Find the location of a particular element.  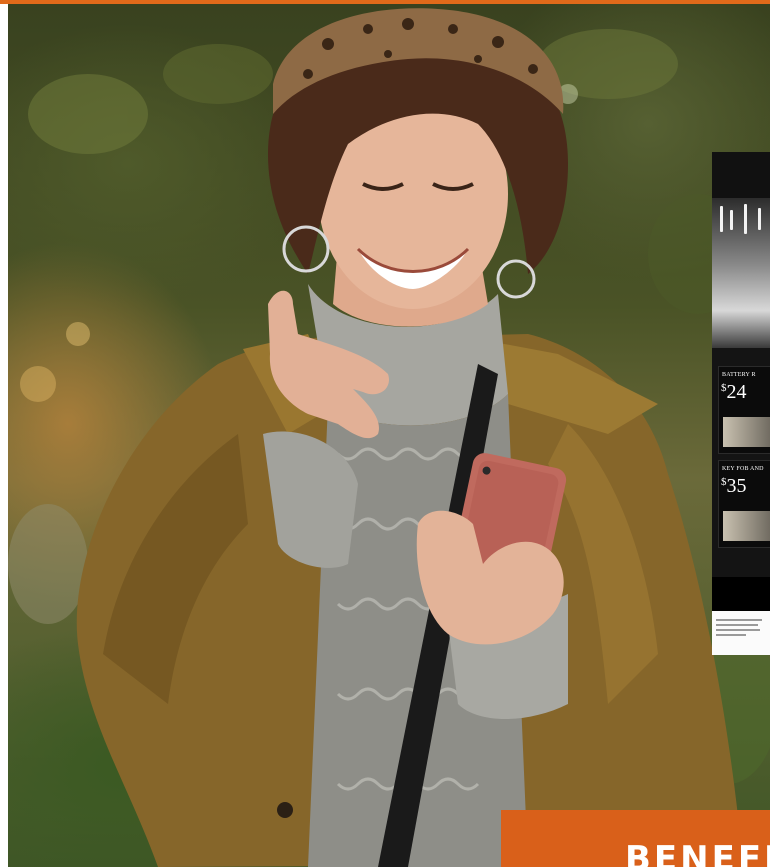

battery-offer: BATTERY R $24 is located at coordinates (744, 410).